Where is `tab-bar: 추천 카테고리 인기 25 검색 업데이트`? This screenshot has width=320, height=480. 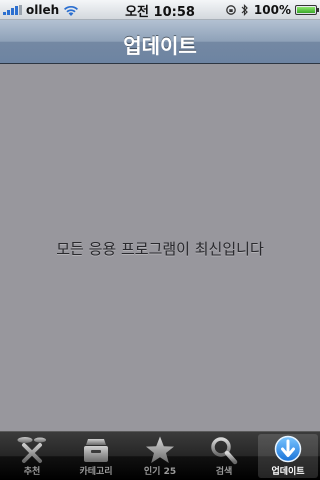
tab-bar: 추천 카테고리 인기 25 검색 업데이트 is located at coordinates (160, 455).